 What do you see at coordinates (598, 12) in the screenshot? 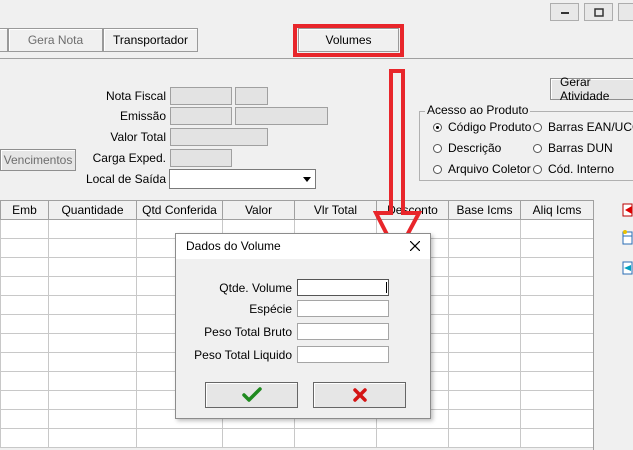
I see `restore-button` at bounding box center [598, 12].